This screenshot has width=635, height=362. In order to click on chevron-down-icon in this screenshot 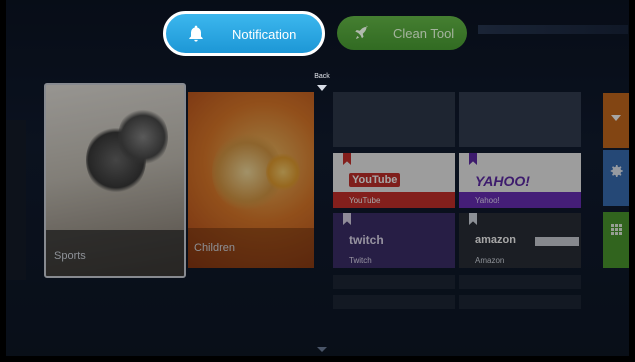, I will do `click(616, 118)`.